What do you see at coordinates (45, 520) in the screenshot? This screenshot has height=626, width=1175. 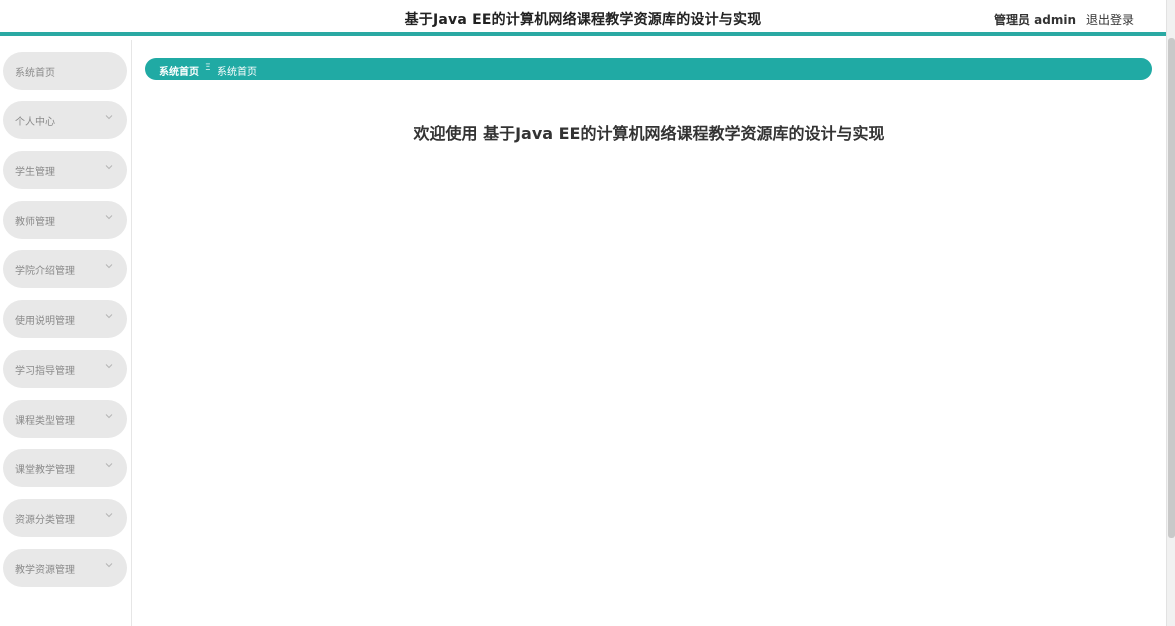 I see `sidebar-item-label: 资源分类管理` at bounding box center [45, 520].